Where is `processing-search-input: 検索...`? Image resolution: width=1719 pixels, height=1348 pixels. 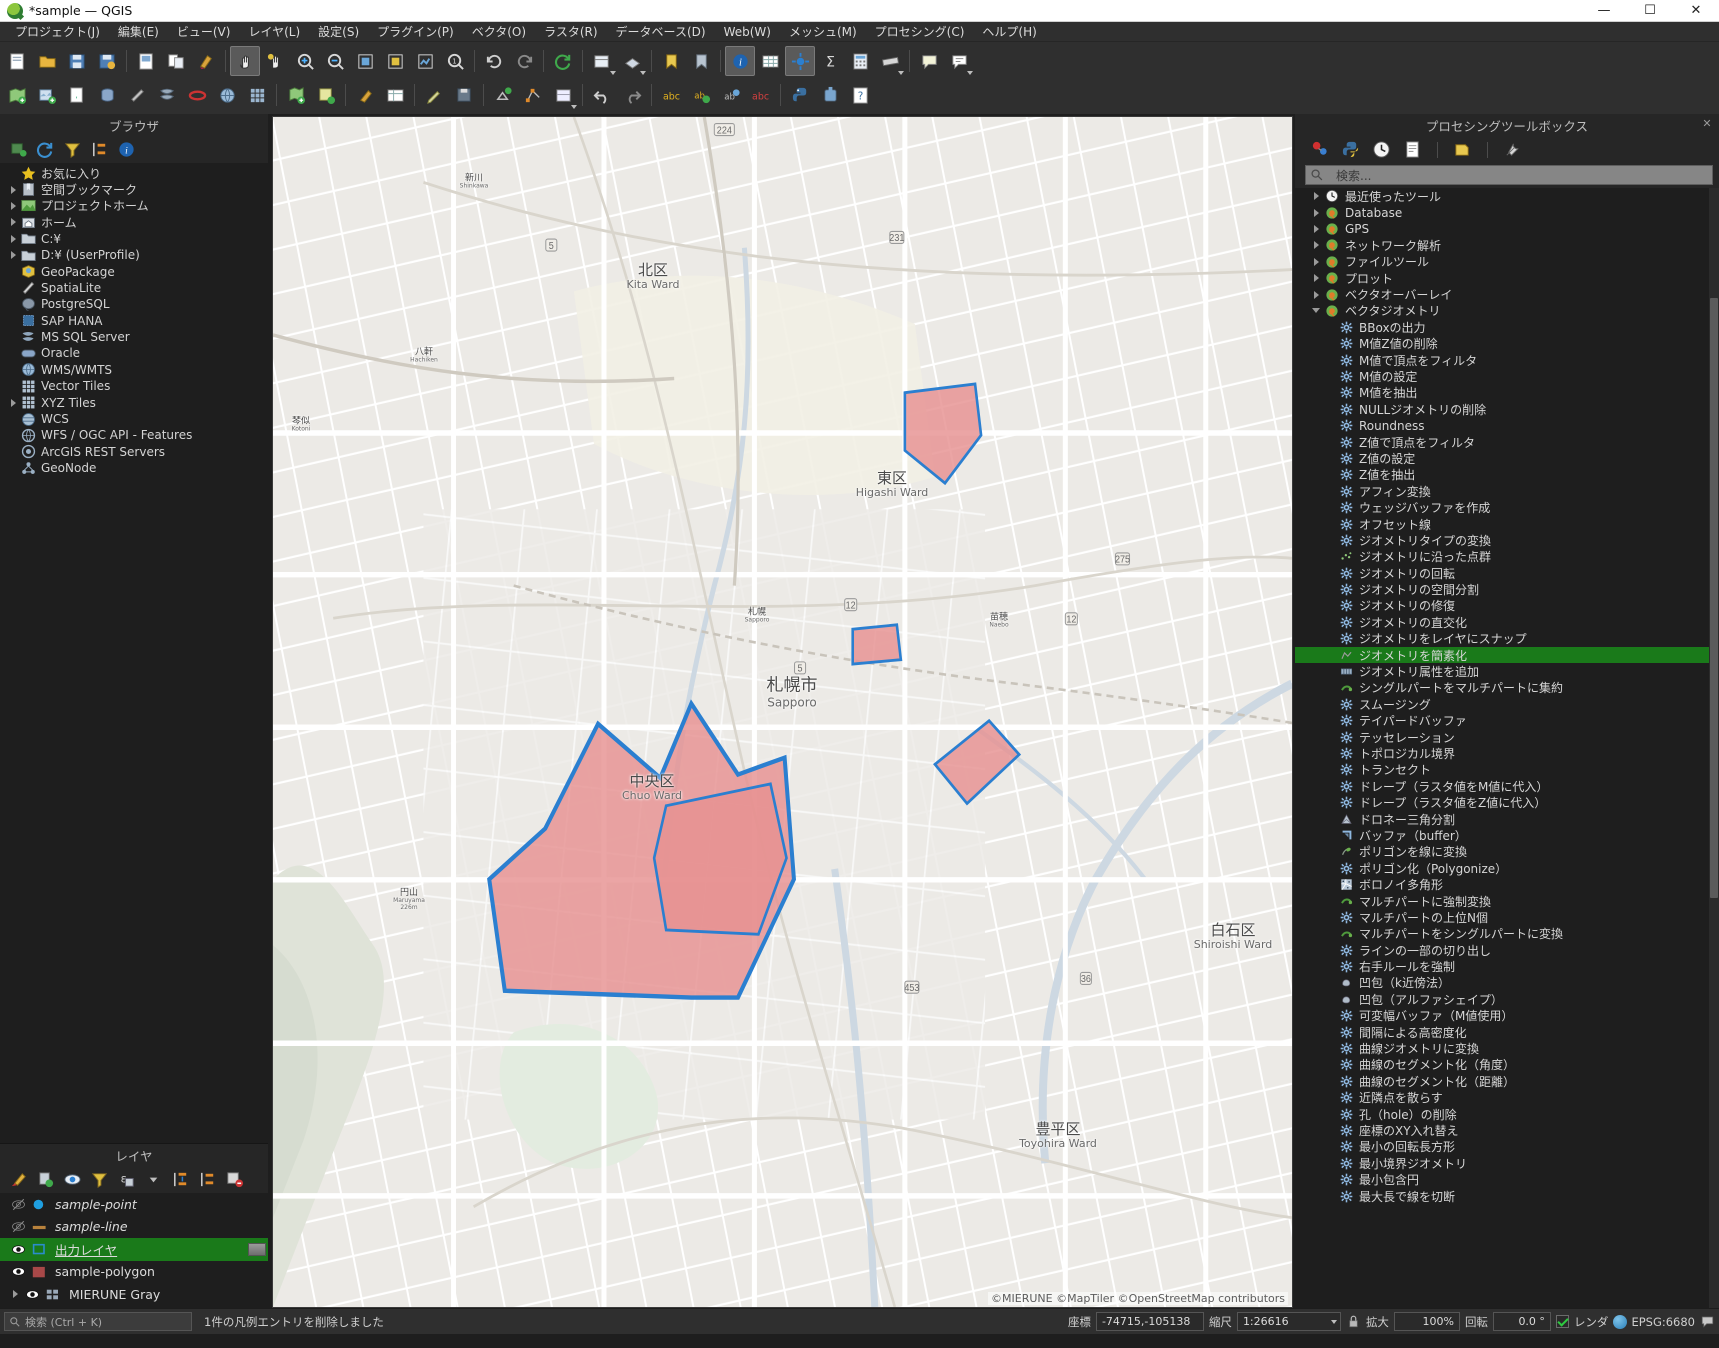
processing-search-input: 検索... is located at coordinates (1509, 175).